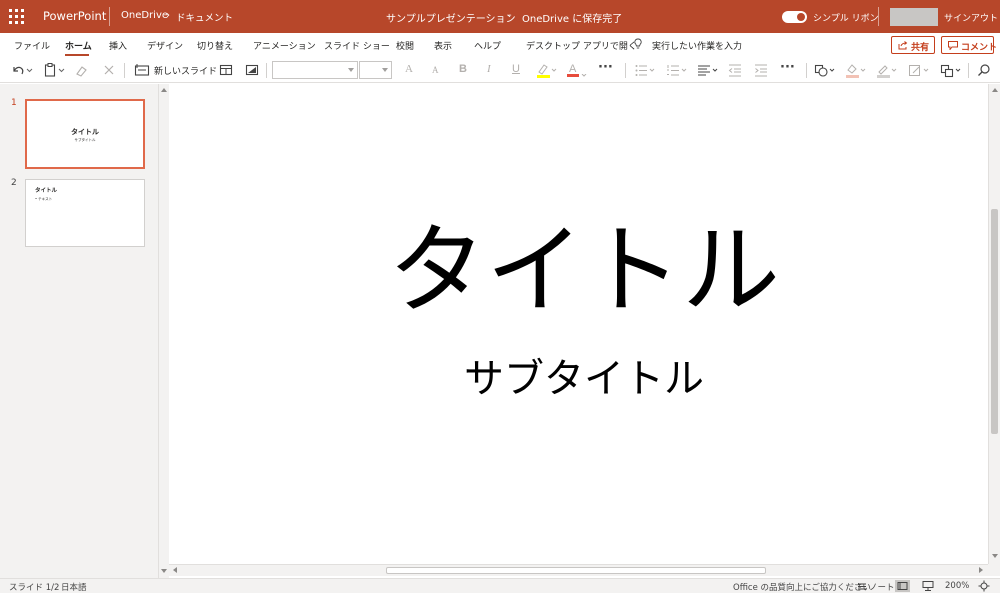  I want to click on slide-number: 2, so click(14, 183).